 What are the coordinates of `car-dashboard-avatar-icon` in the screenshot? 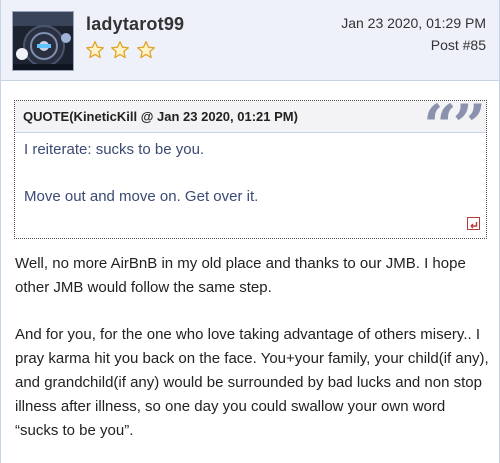 It's located at (43, 41).